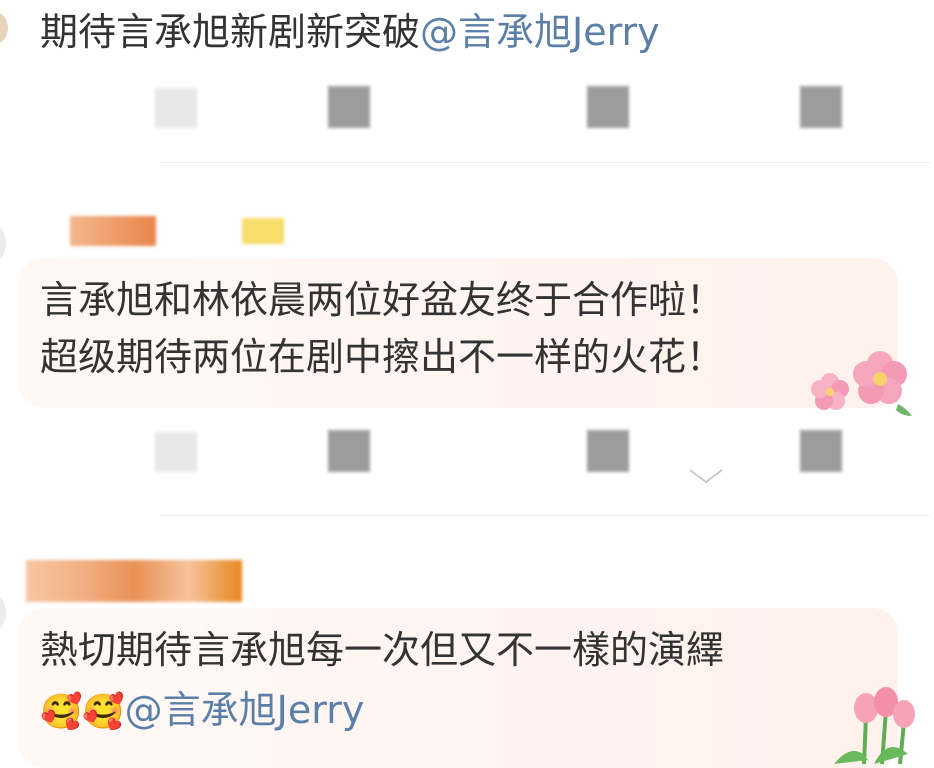 The image size is (934, 768). Describe the element at coordinates (382, 357) in the screenshot. I see `comment-2-line-2: 超级期待两位在剧中擦出不一样的火花！` at that location.